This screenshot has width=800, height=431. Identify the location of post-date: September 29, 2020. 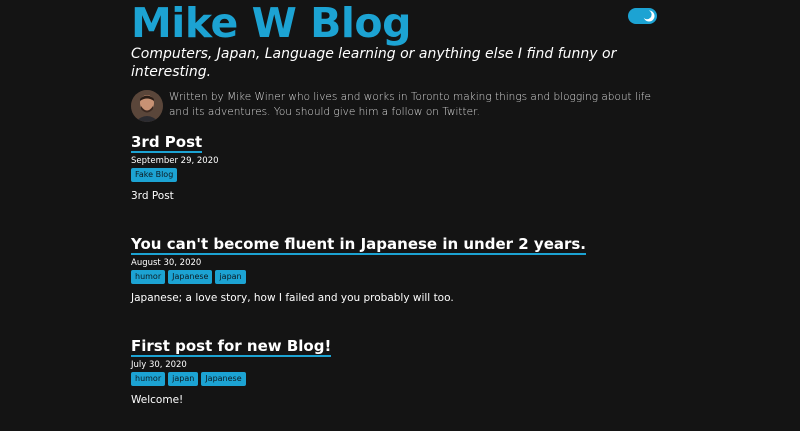
(175, 161).